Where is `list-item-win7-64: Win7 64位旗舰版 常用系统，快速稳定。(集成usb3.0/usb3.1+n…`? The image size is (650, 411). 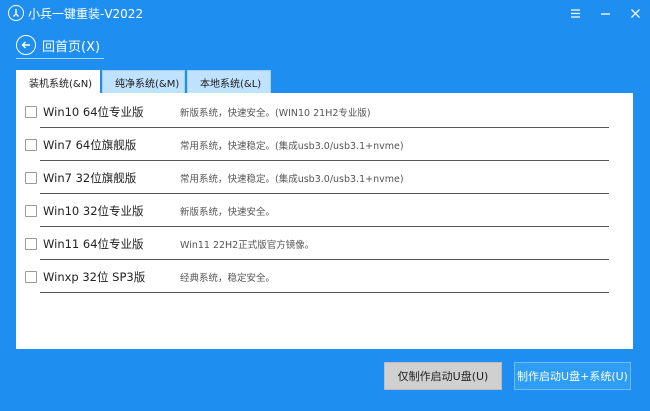 list-item-win7-64: Win7 64位旗舰版 常用系统，快速稳定。(集成usb3.0/usb3.1+n… is located at coordinates (324, 144).